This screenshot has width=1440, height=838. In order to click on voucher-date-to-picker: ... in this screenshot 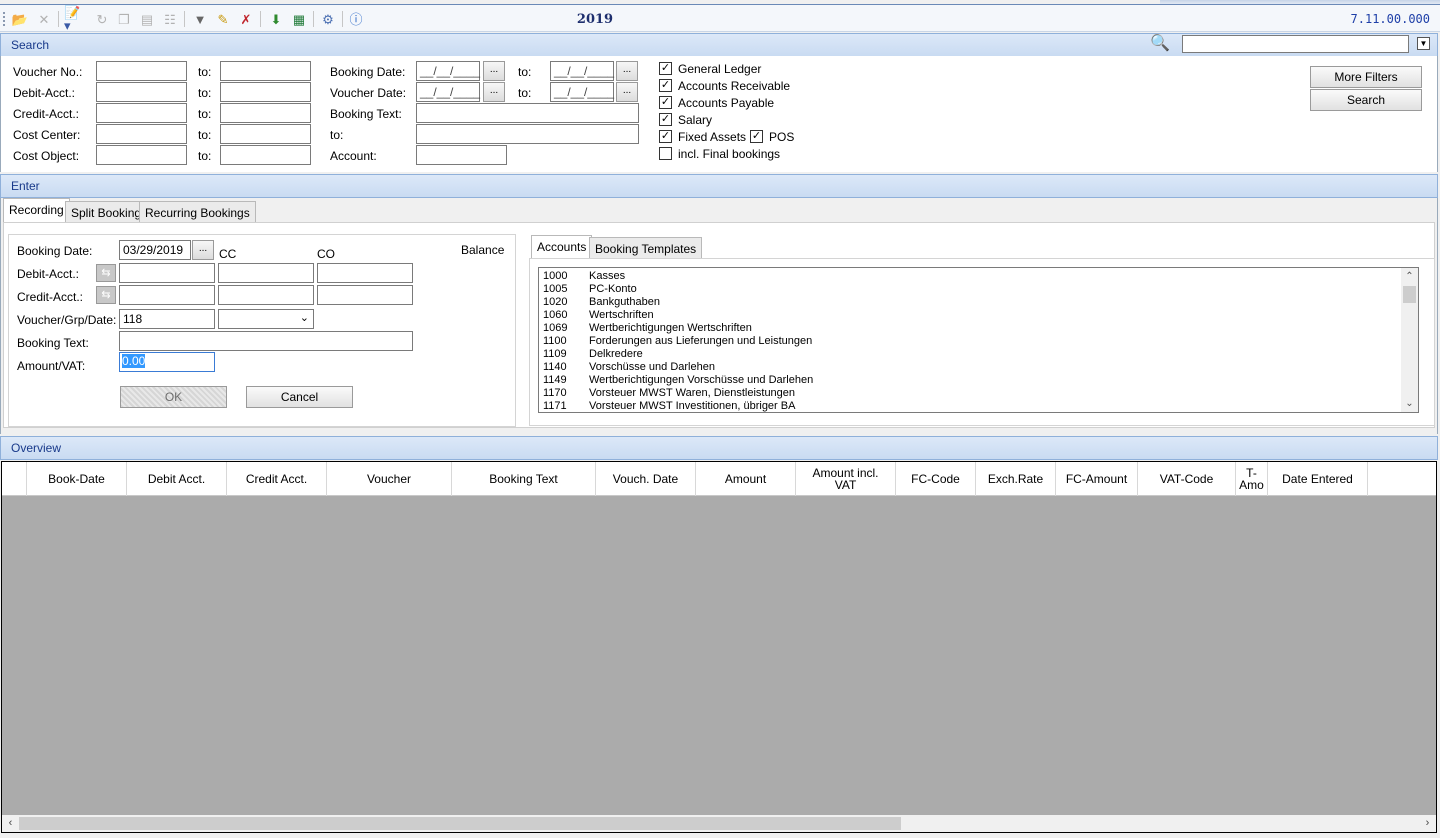, I will do `click(627, 92)`.